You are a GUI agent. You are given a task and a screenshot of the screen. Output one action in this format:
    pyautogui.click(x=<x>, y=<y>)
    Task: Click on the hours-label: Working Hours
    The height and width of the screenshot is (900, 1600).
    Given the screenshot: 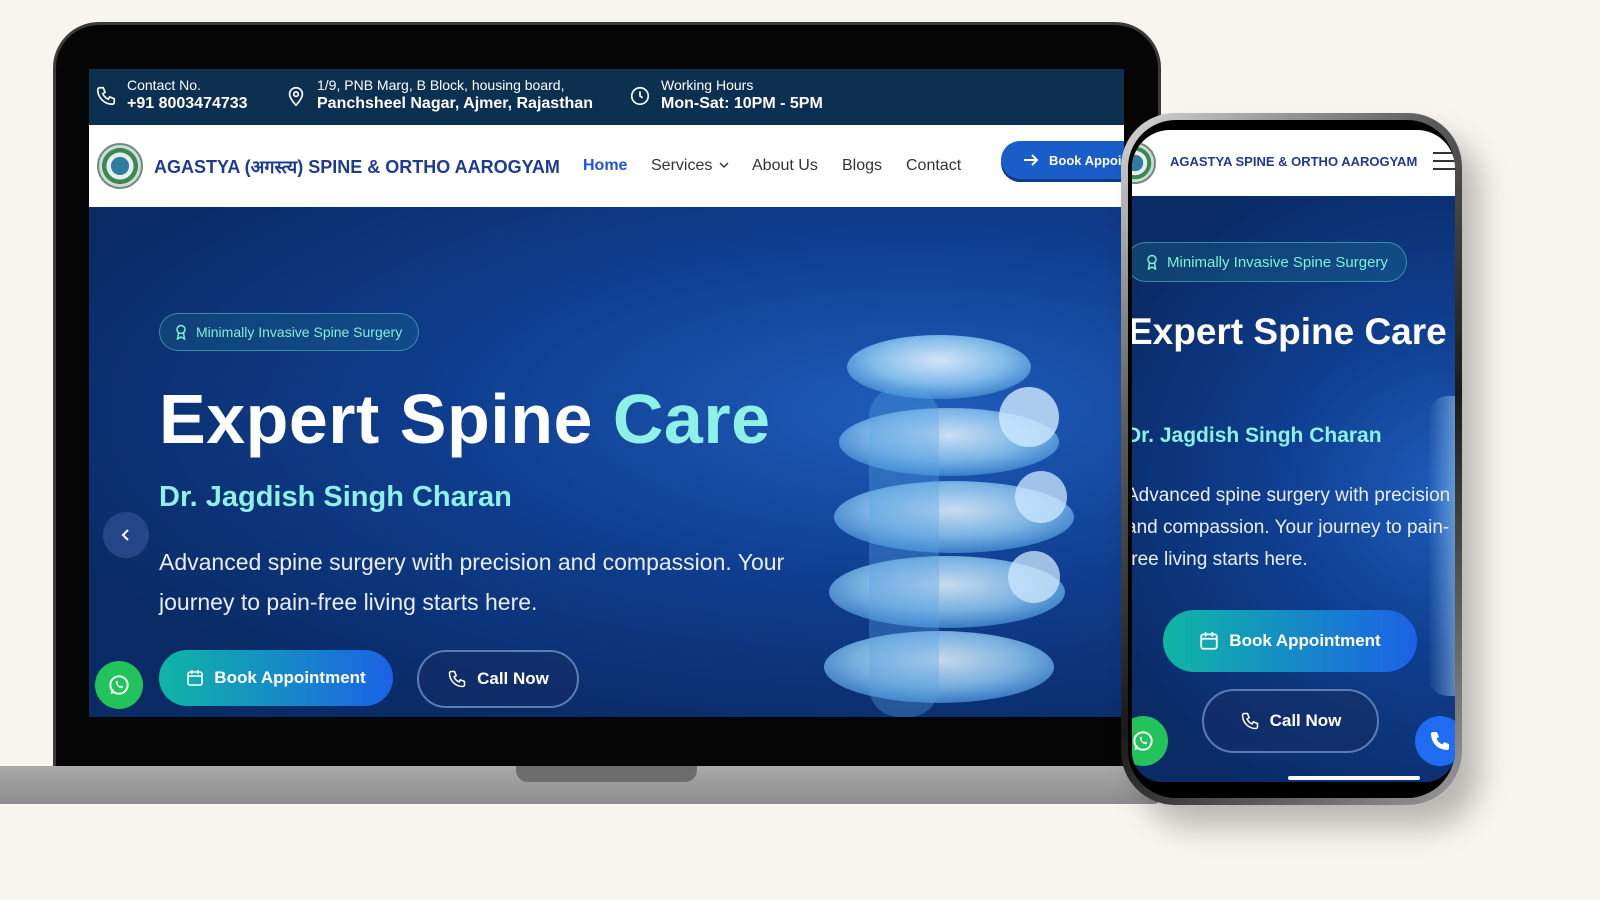 What is the action you would take?
    pyautogui.click(x=707, y=85)
    